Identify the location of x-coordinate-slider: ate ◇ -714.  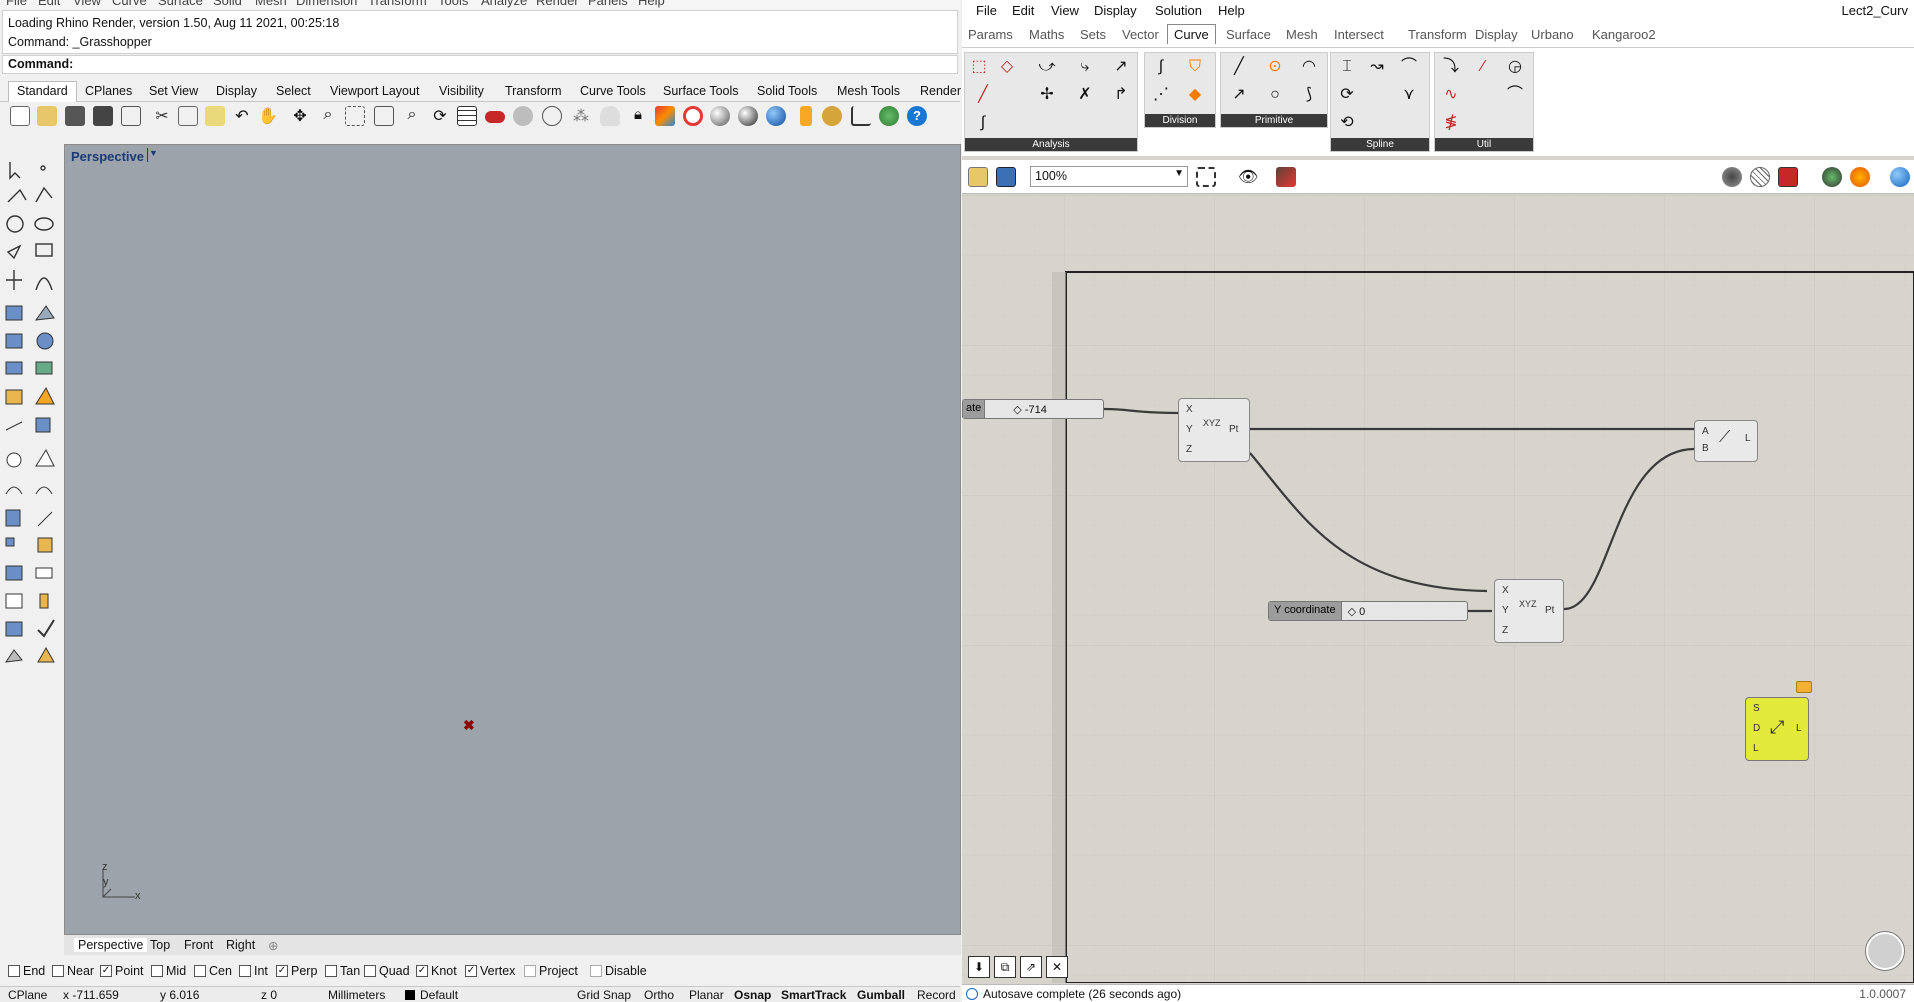
(1033, 409).